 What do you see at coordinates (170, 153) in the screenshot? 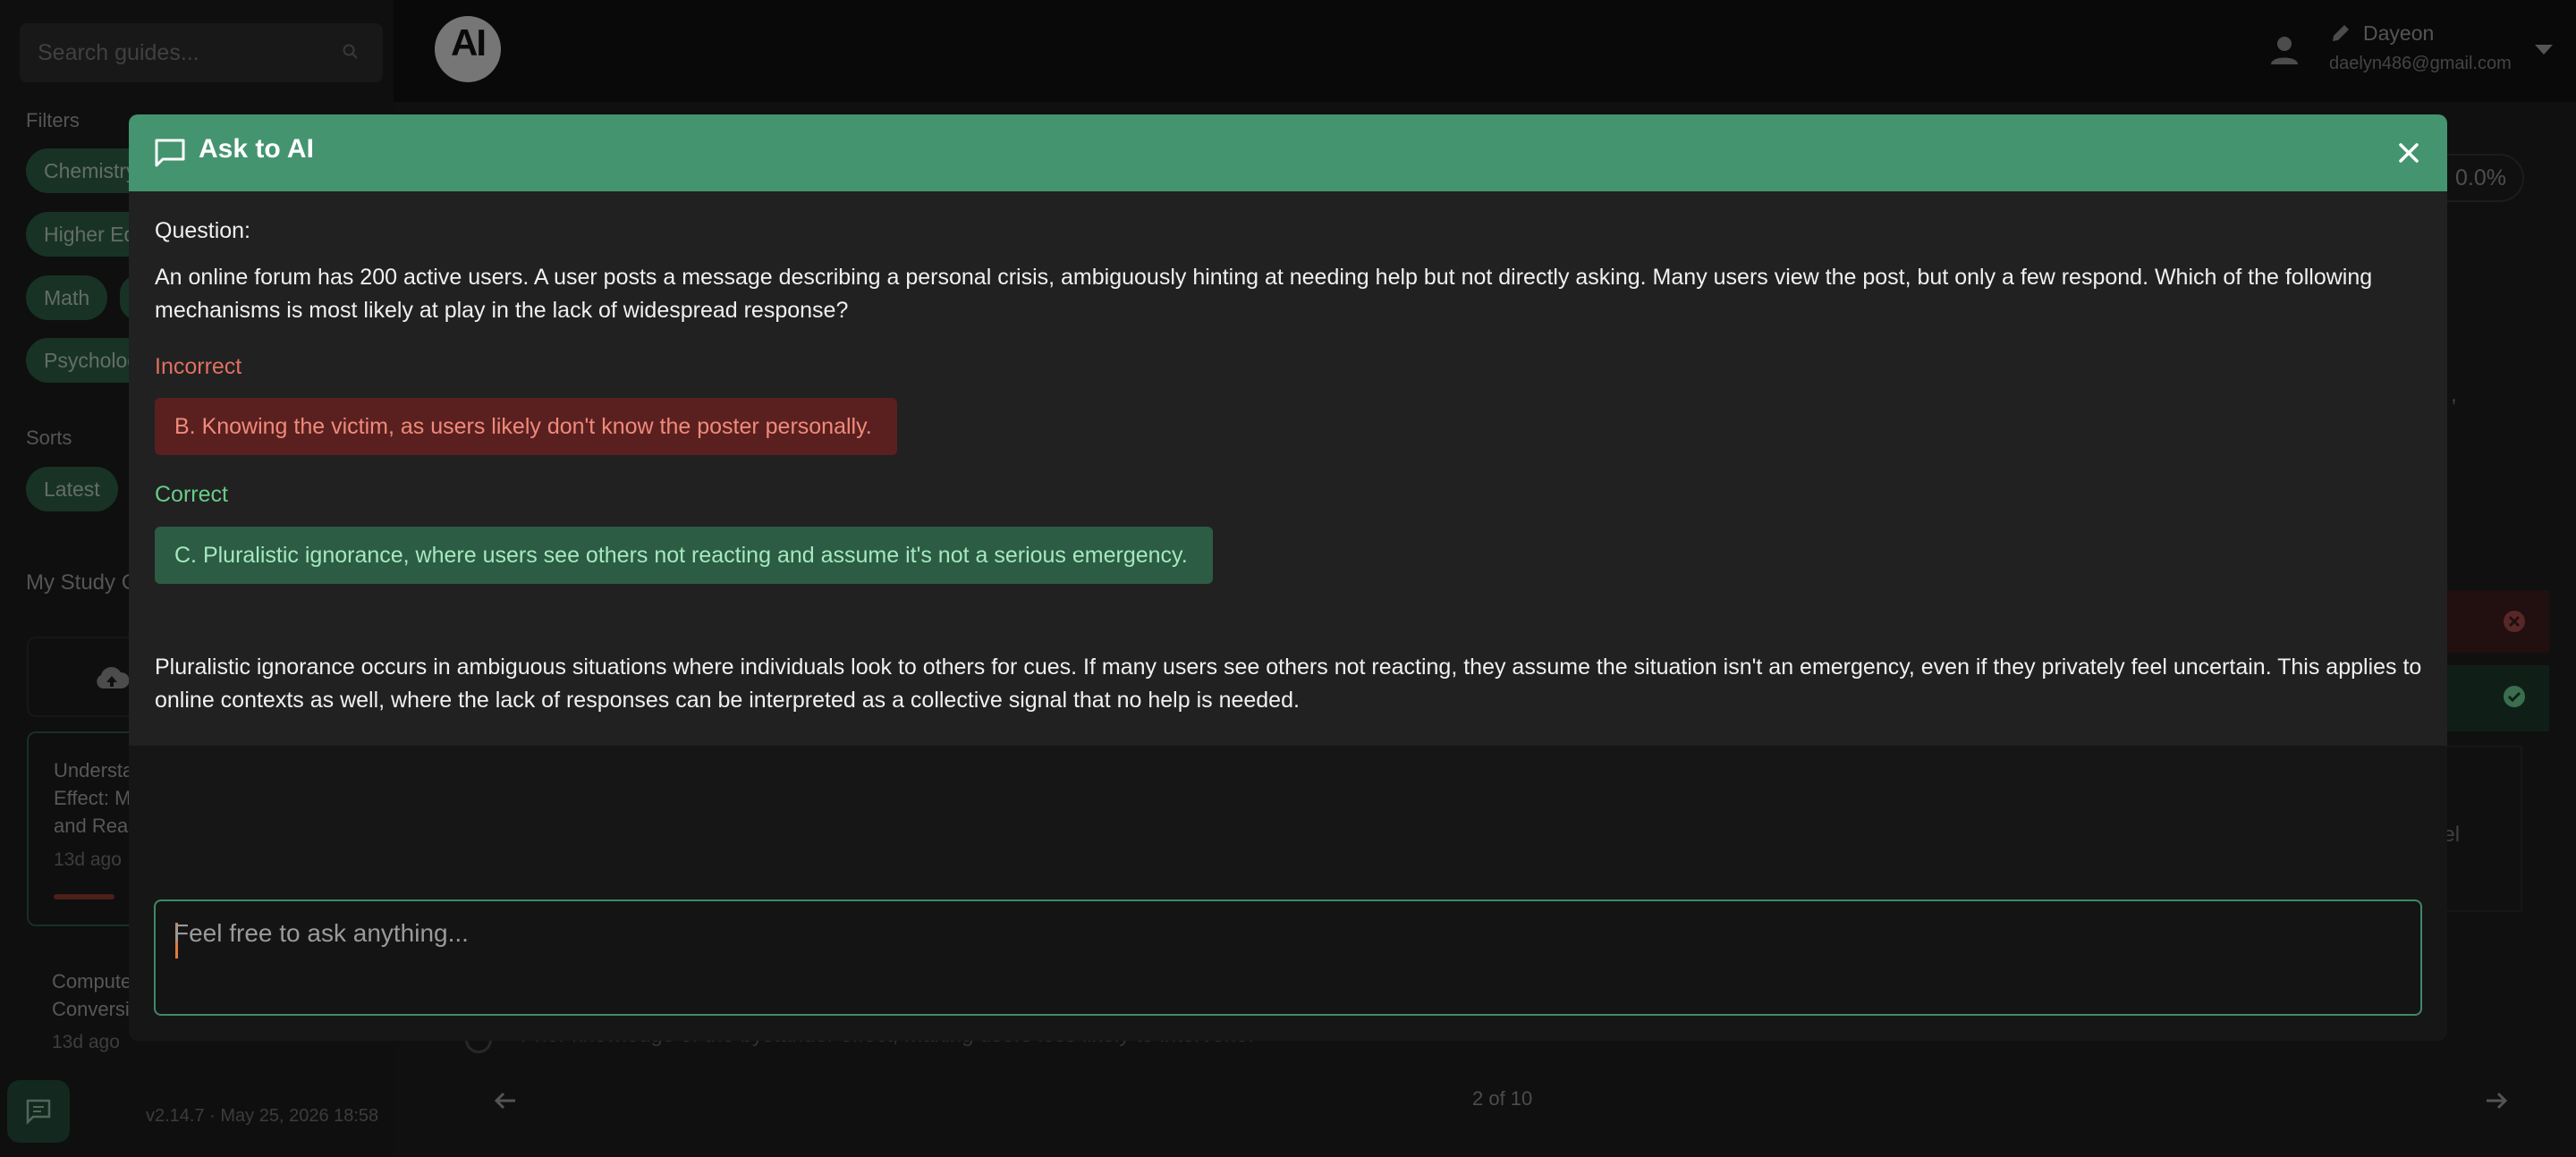
I see `message-square-icon` at bounding box center [170, 153].